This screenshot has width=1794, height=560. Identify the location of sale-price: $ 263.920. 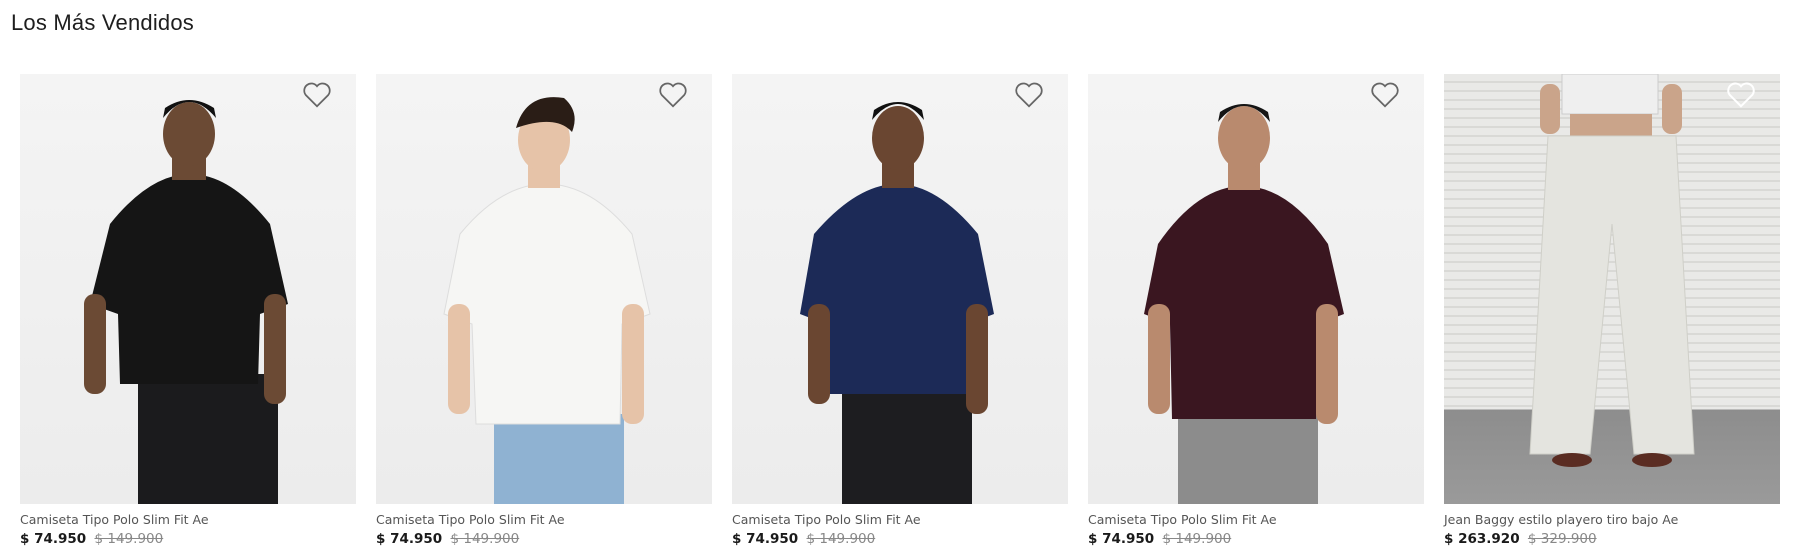
(1482, 539).